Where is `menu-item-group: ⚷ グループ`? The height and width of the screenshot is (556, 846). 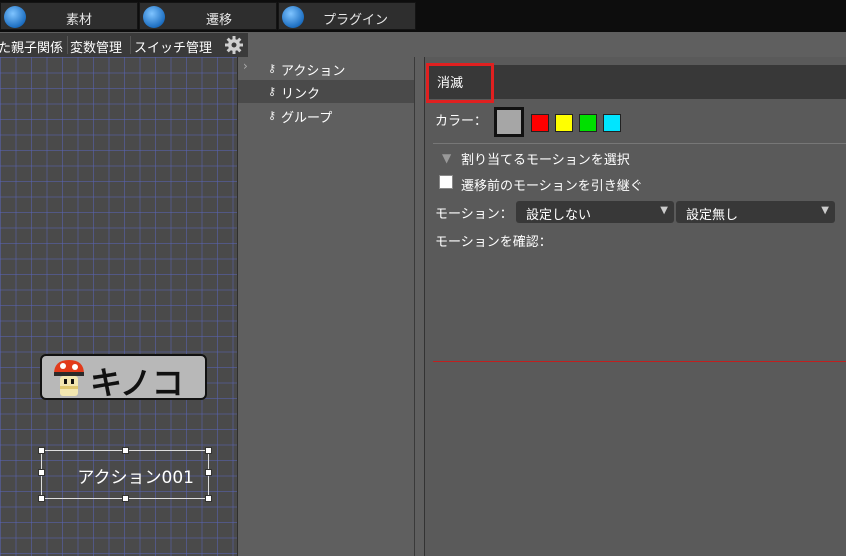
menu-item-group: ⚷ グループ is located at coordinates (326, 115).